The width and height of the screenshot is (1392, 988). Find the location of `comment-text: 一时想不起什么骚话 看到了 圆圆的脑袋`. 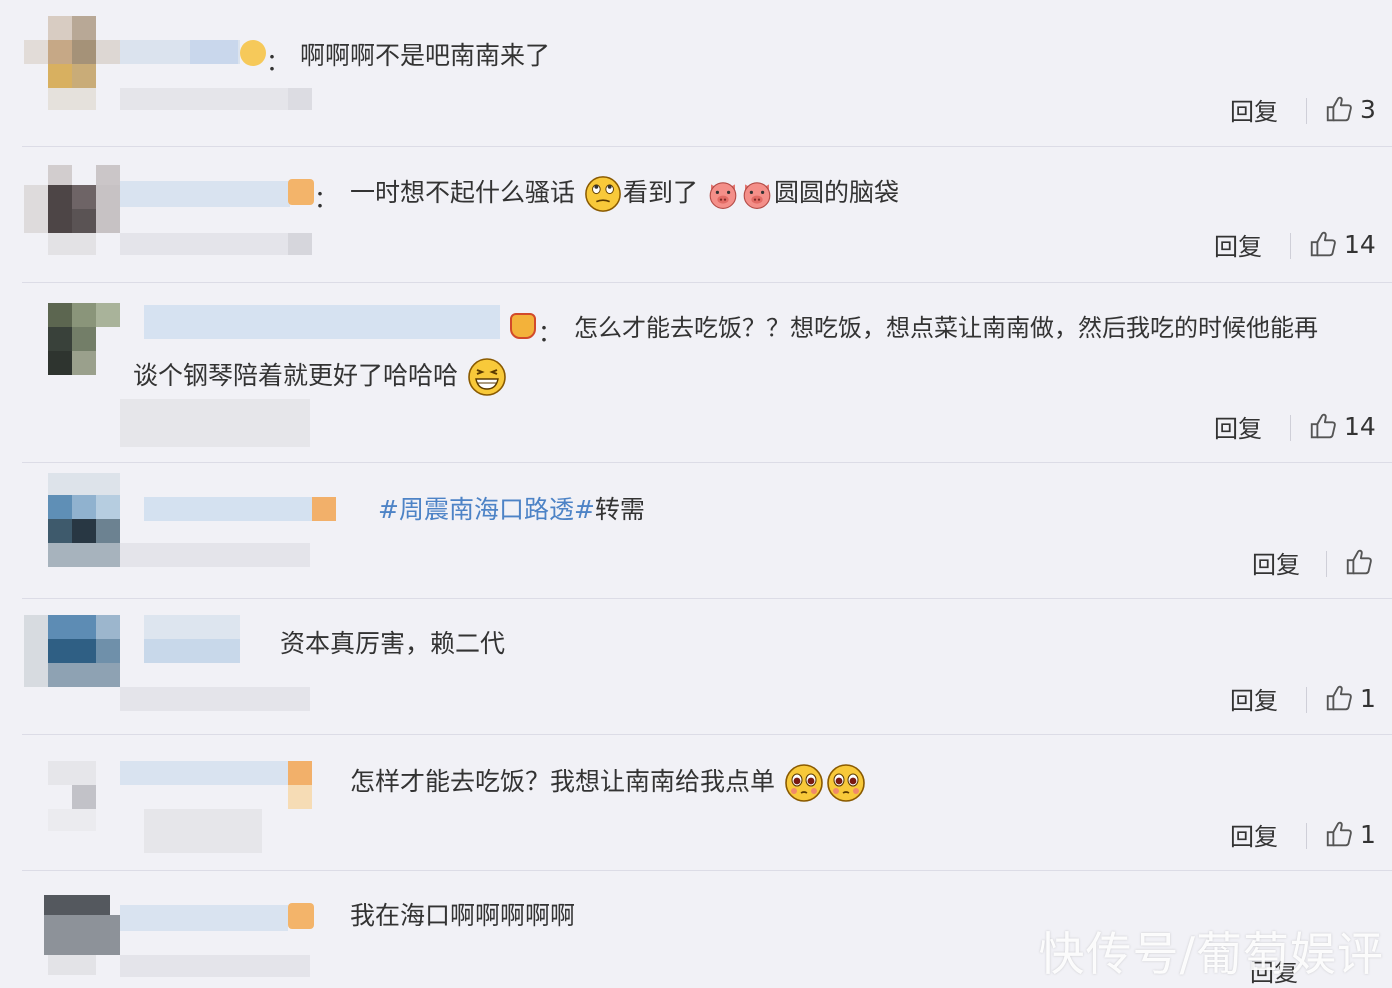

comment-text: 一时想不起什么骚话 看到了 圆圆的脑袋 is located at coordinates (624, 194).